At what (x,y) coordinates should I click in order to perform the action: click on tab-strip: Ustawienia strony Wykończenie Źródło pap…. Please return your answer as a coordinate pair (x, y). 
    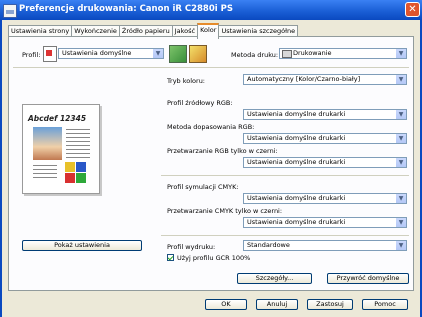
    Looking at the image, I should click on (153, 31).